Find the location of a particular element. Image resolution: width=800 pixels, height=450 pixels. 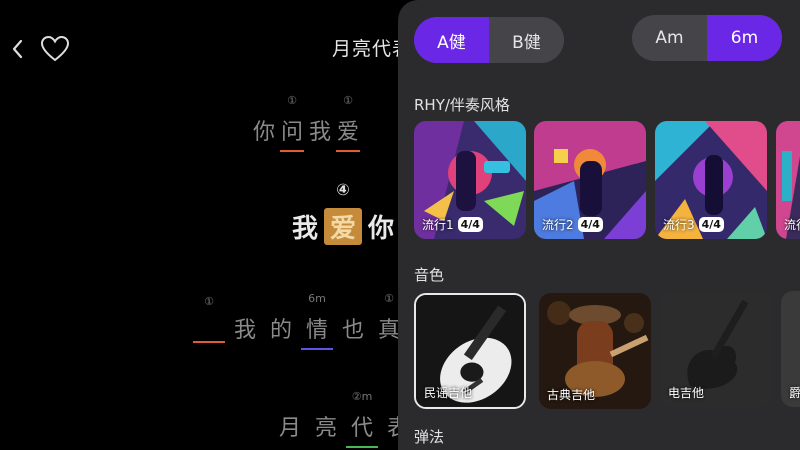

key-toggle: A健 B健 is located at coordinates (489, 40).